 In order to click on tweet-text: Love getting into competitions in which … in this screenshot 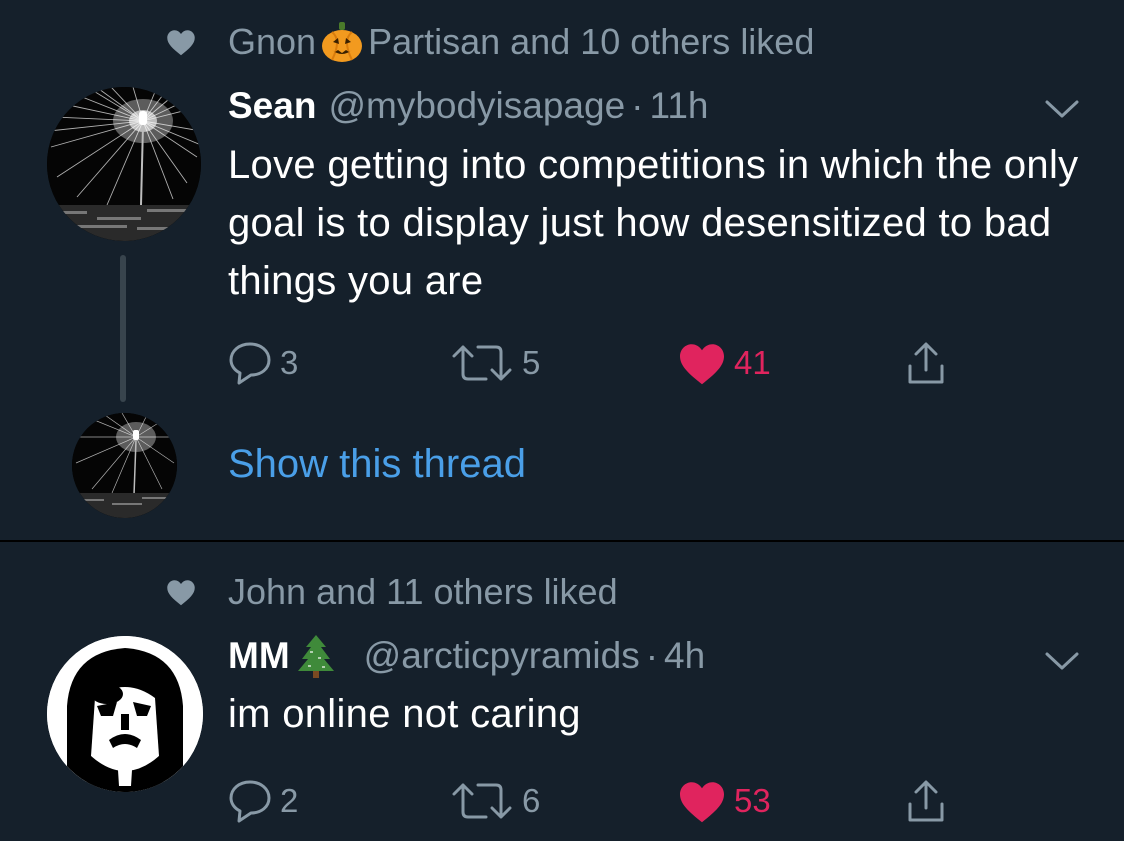, I will do `click(653, 223)`.